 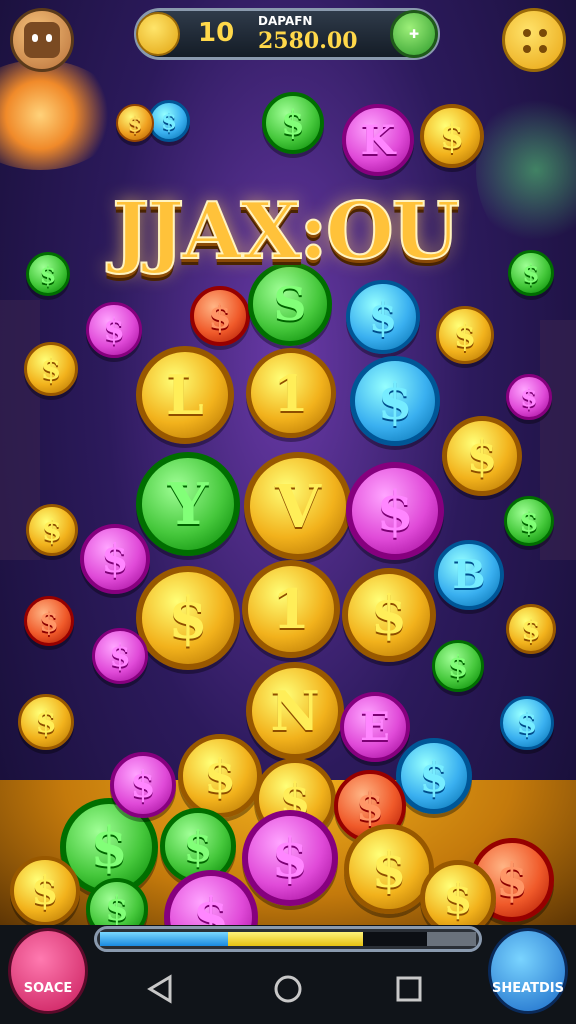 I want to click on home-nav-icon, so click(x=288, y=989).